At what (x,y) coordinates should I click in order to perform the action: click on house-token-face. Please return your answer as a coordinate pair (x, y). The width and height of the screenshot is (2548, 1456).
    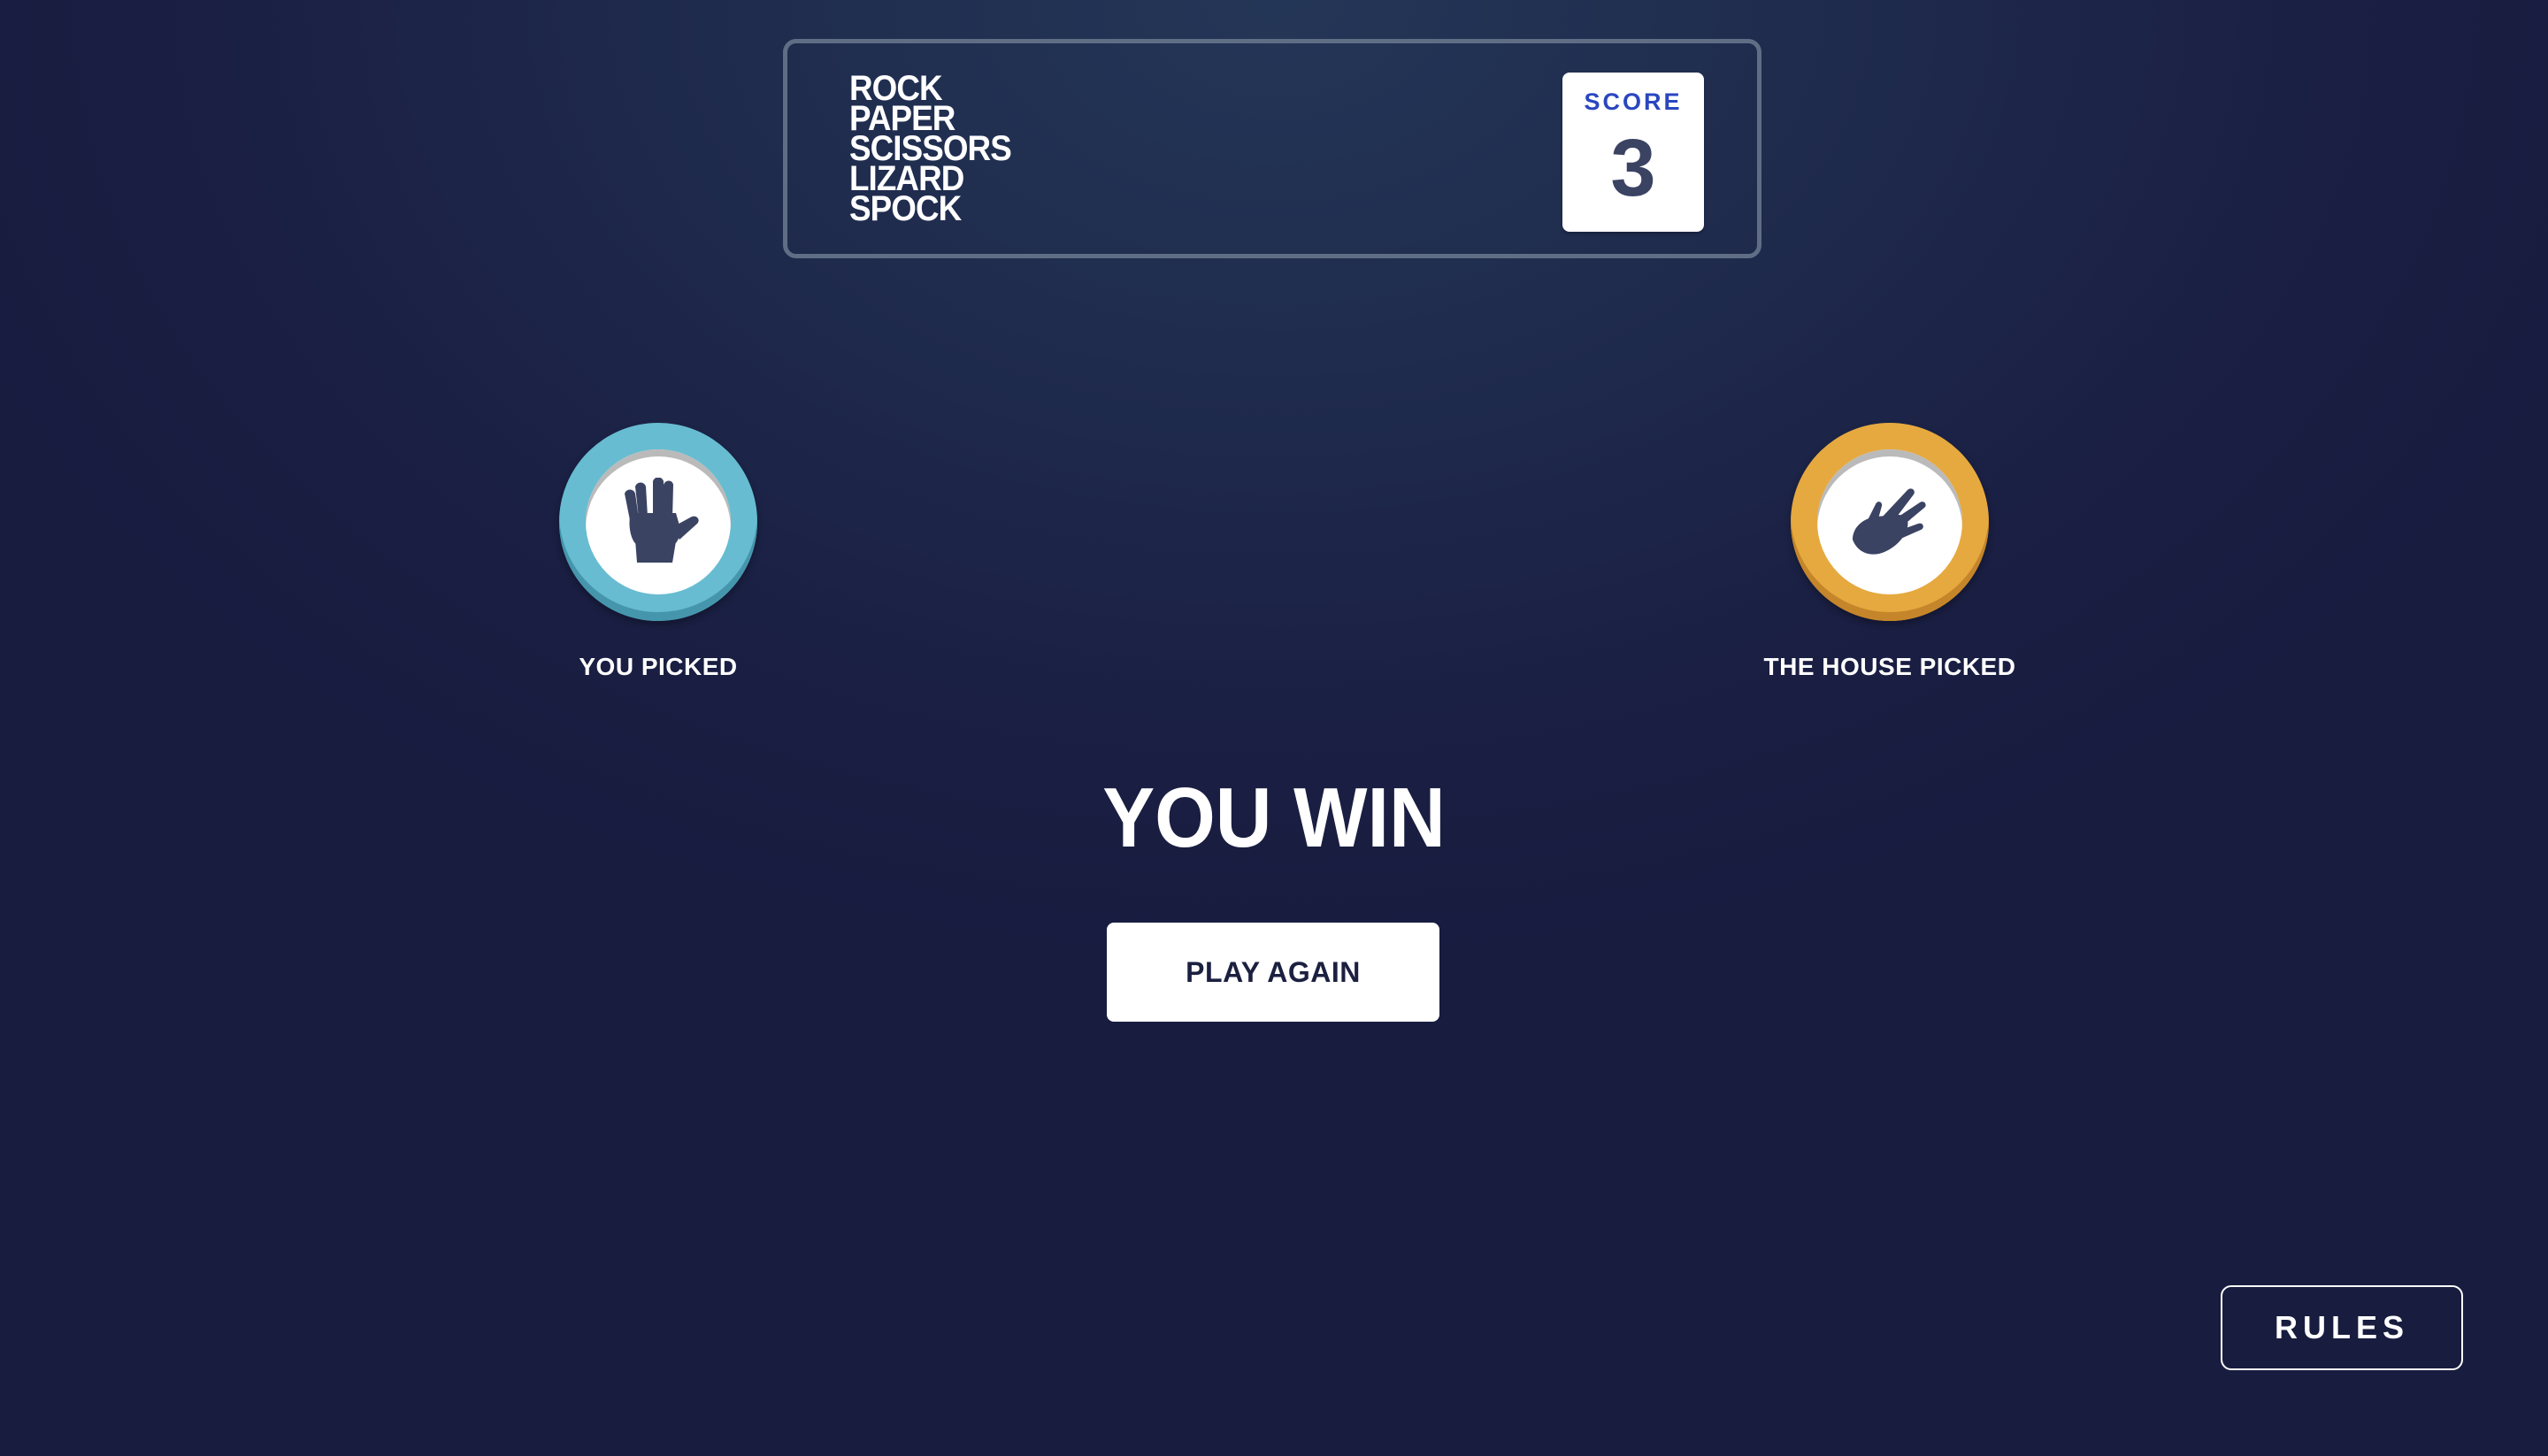
    Looking at the image, I should click on (1889, 521).